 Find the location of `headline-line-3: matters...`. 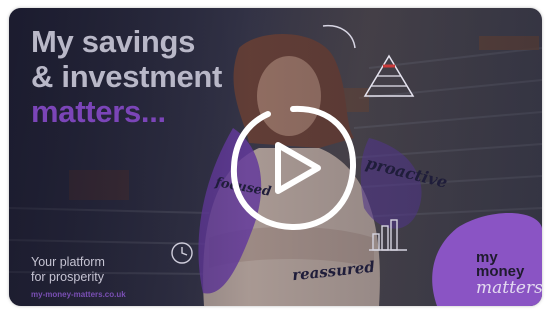

headline-line-3: matters... is located at coordinates (98, 111).